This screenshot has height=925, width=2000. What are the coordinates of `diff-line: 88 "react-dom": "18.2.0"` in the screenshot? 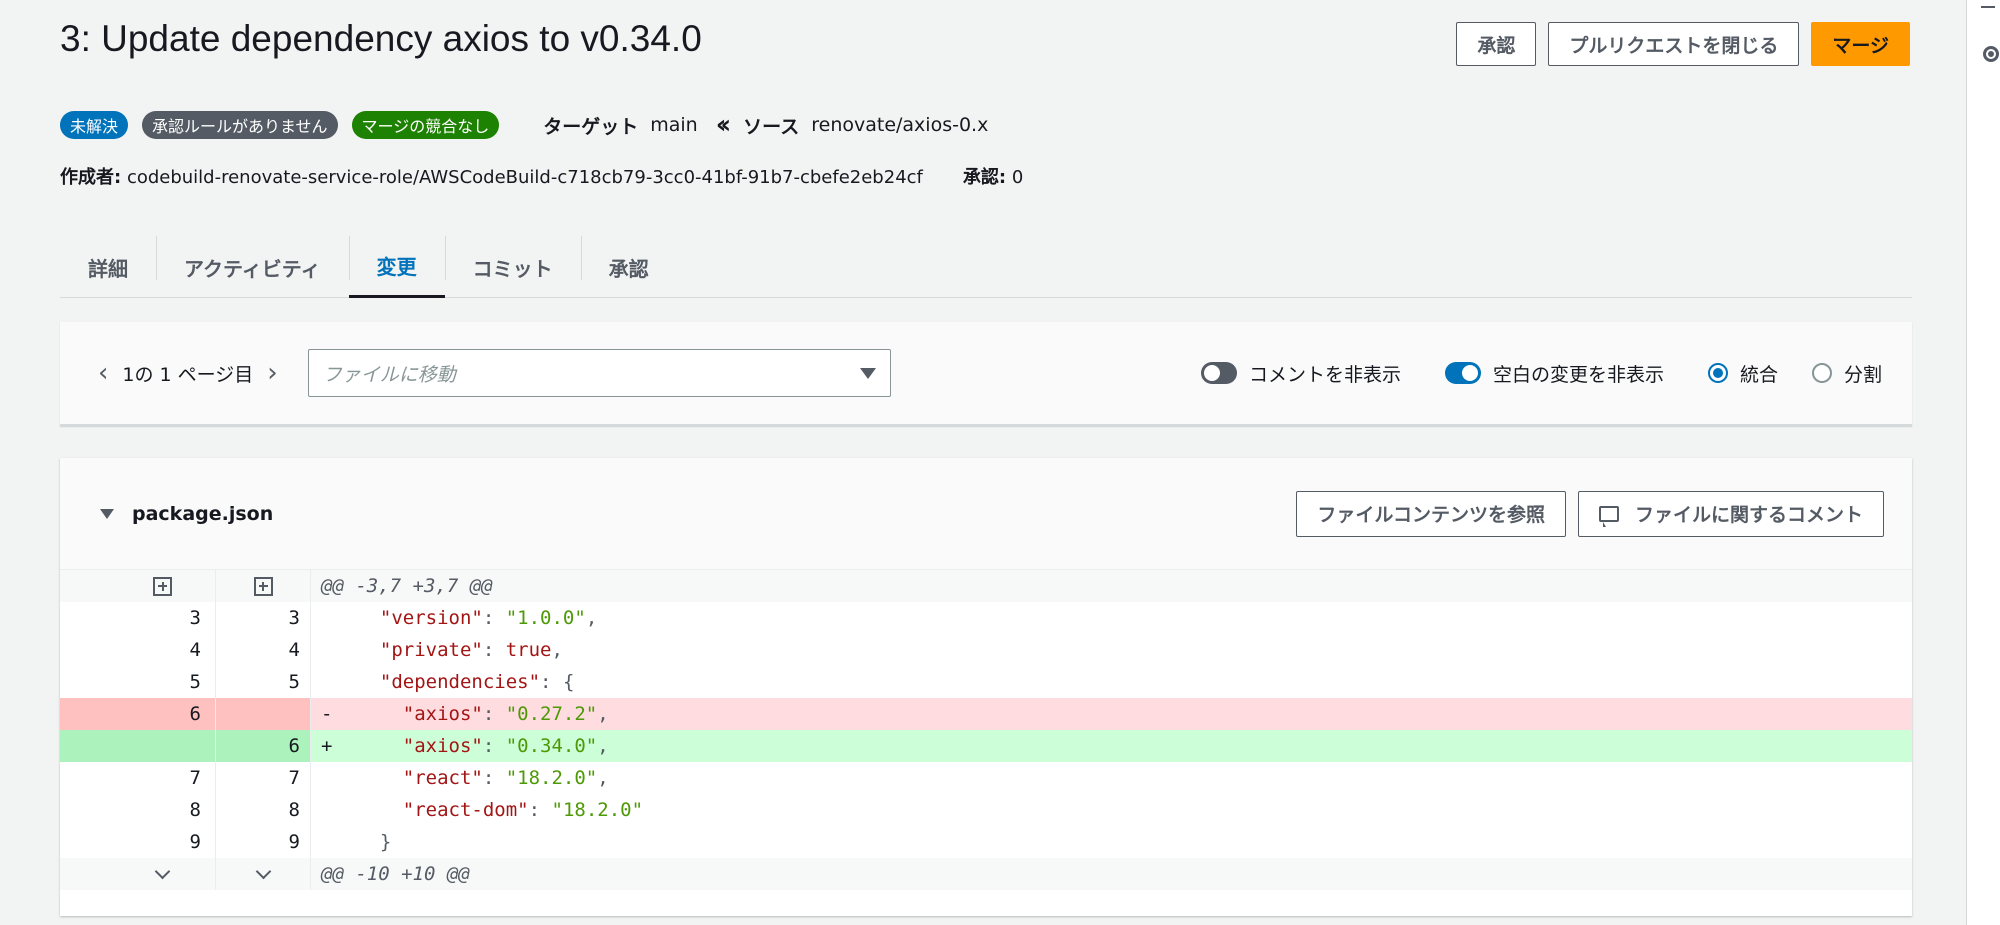 It's located at (986, 810).